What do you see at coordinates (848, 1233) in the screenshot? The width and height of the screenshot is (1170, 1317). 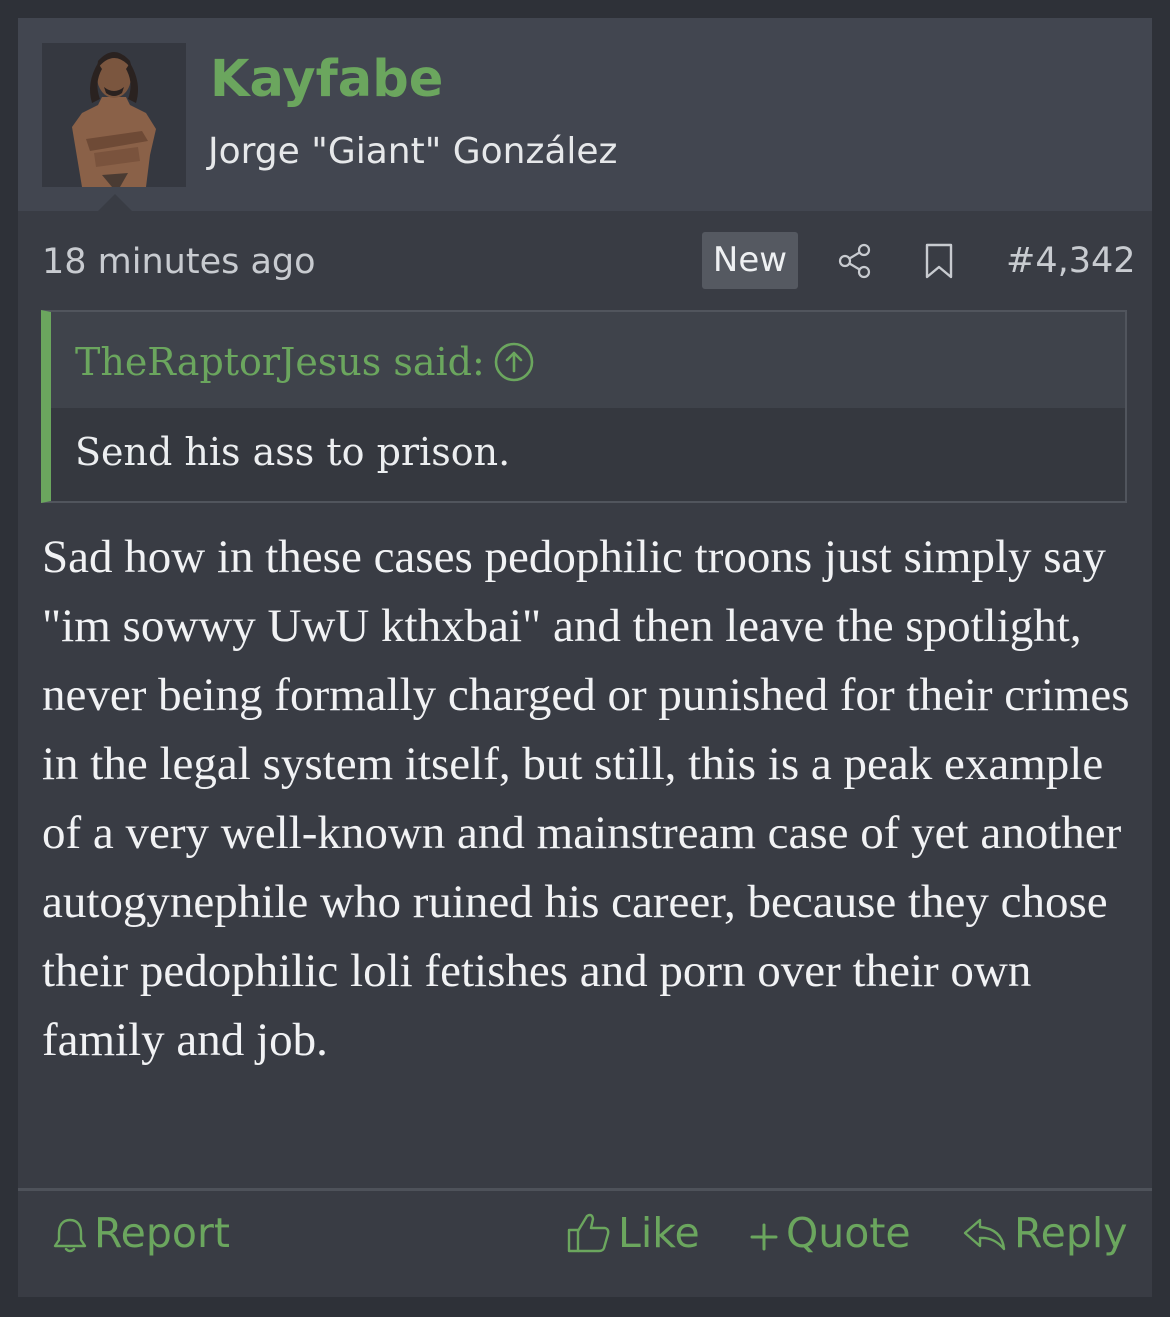 I see `quote-label: Quote` at bounding box center [848, 1233].